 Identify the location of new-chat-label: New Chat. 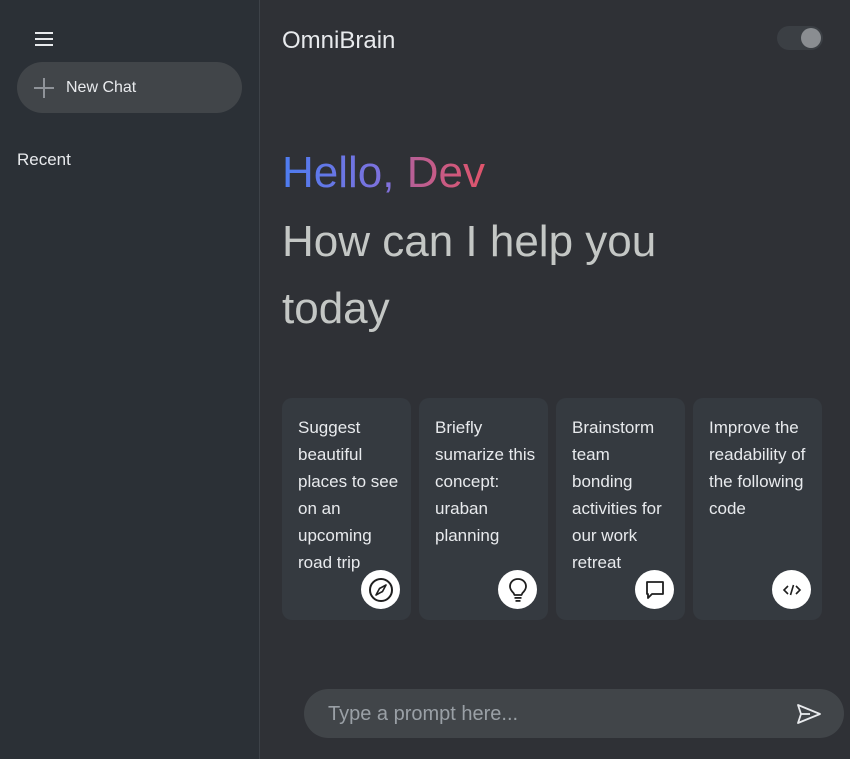
(101, 87).